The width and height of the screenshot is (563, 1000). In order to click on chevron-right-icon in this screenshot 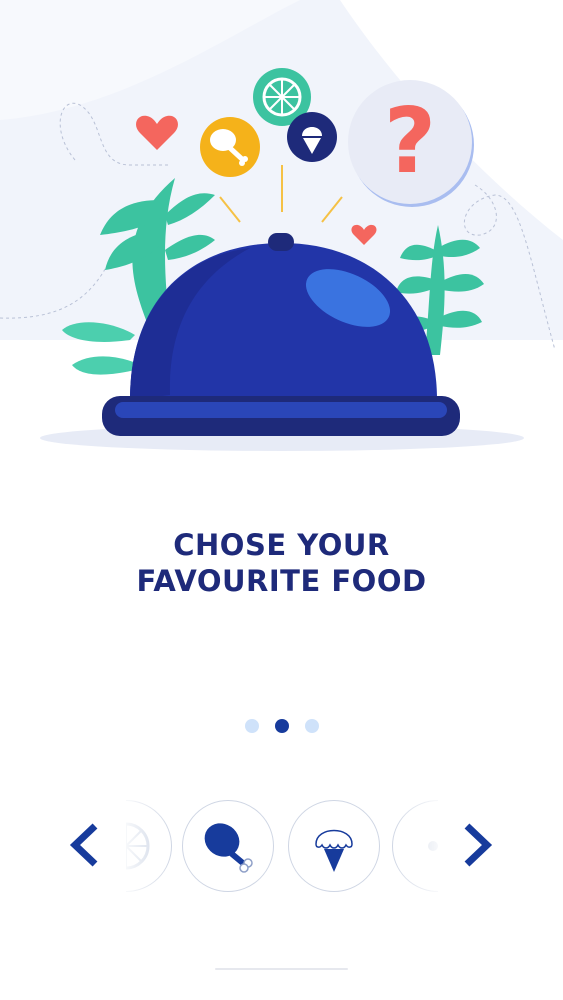, I will do `click(478, 845)`.